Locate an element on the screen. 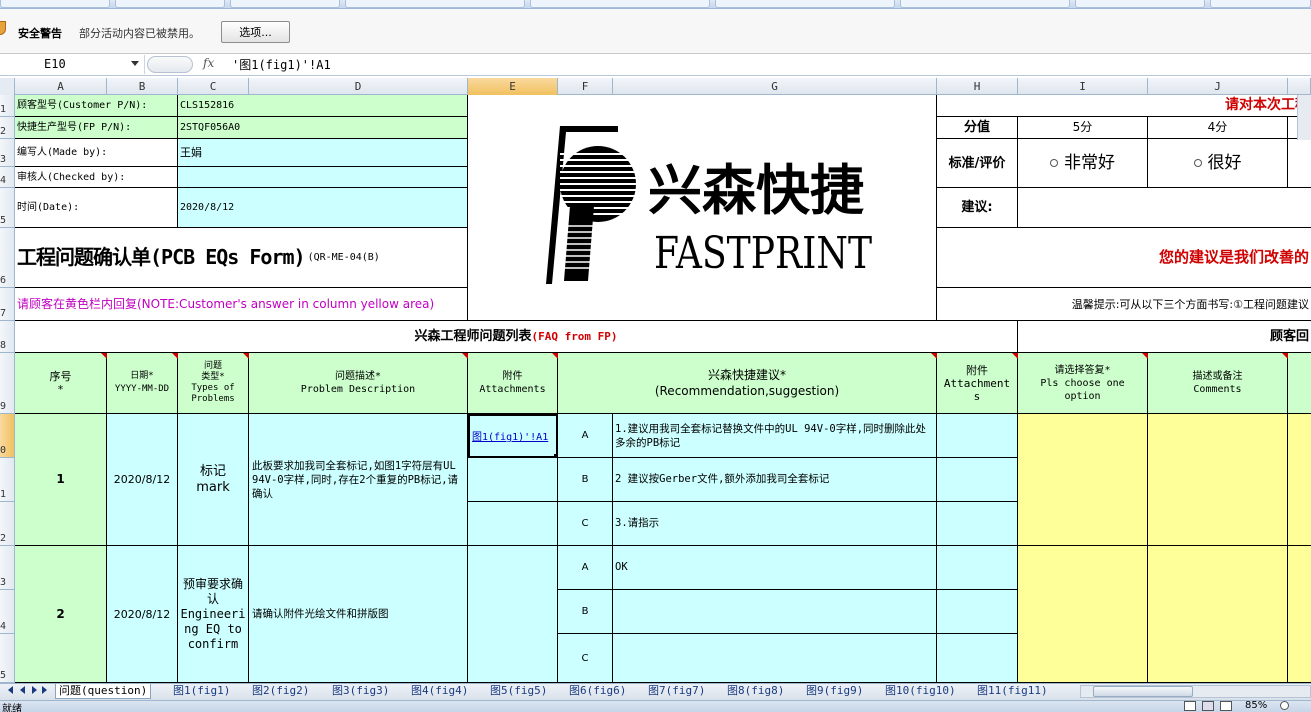  column-header-e: E is located at coordinates (513, 86).